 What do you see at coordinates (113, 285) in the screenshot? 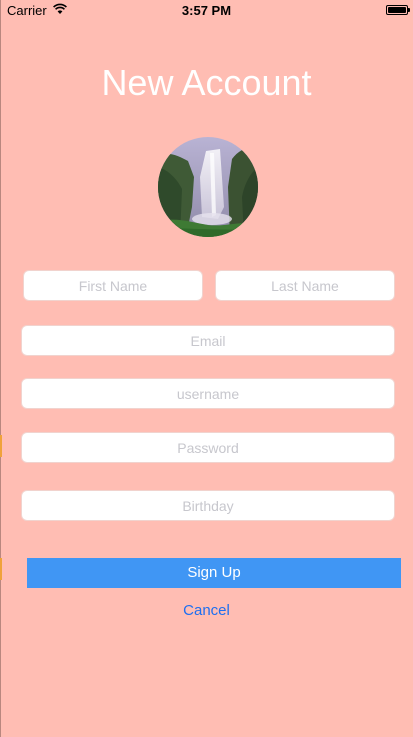
I see `first-name-input` at bounding box center [113, 285].